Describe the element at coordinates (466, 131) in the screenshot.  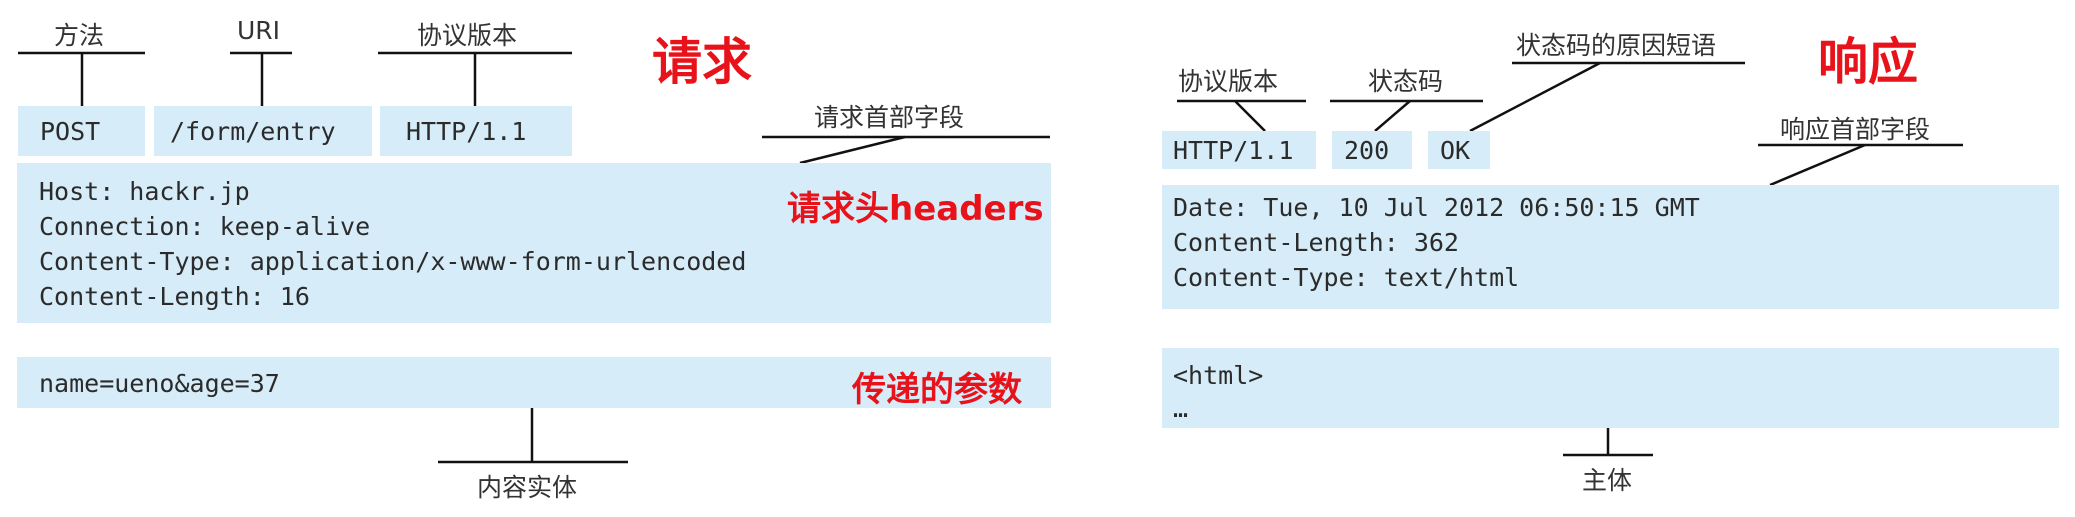
I see `request-version-value: HTTP/1.1` at that location.